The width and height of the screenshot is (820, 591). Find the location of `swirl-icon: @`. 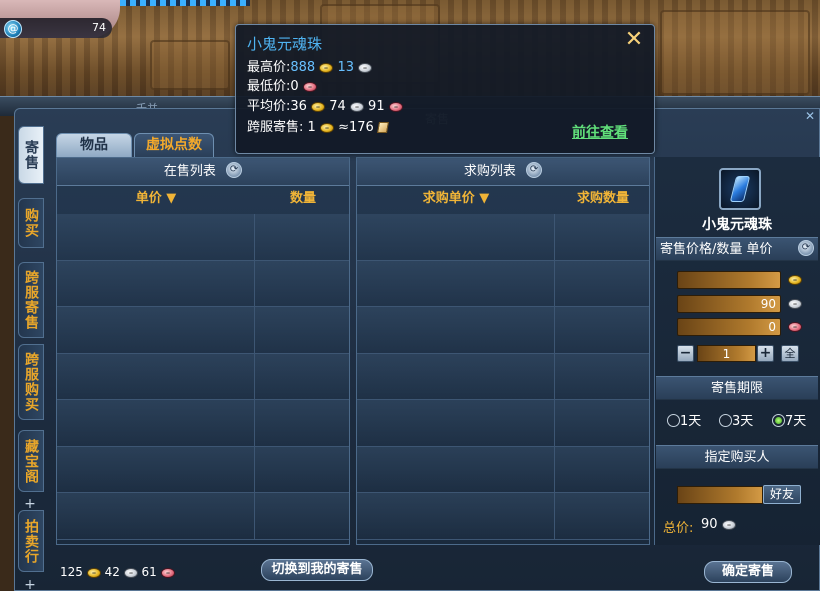

swirl-icon: @ is located at coordinates (13, 29).